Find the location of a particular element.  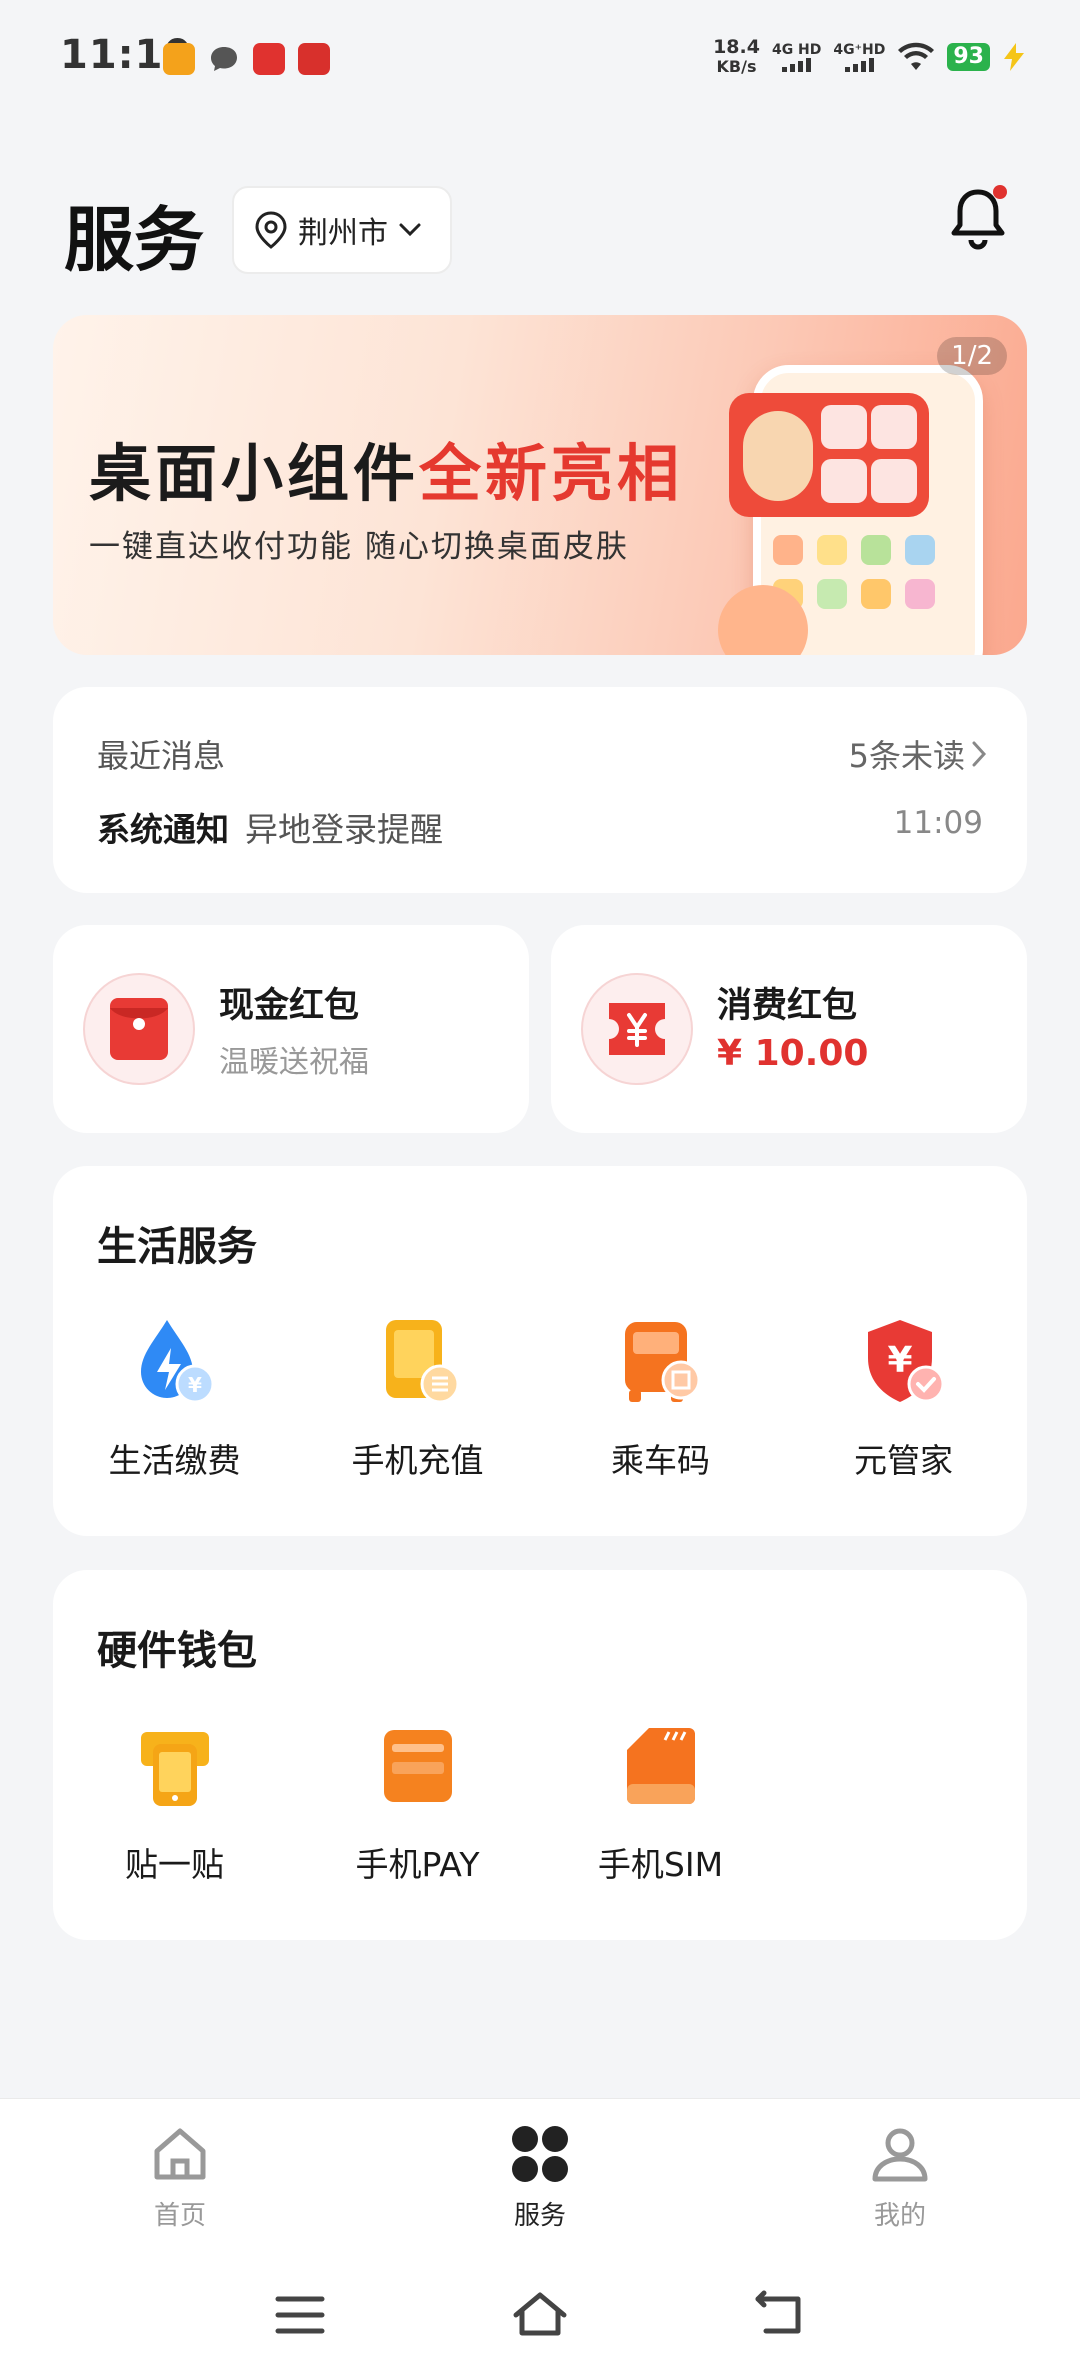

wallet-phone-sim: 手机SIM is located at coordinates (660, 1802).